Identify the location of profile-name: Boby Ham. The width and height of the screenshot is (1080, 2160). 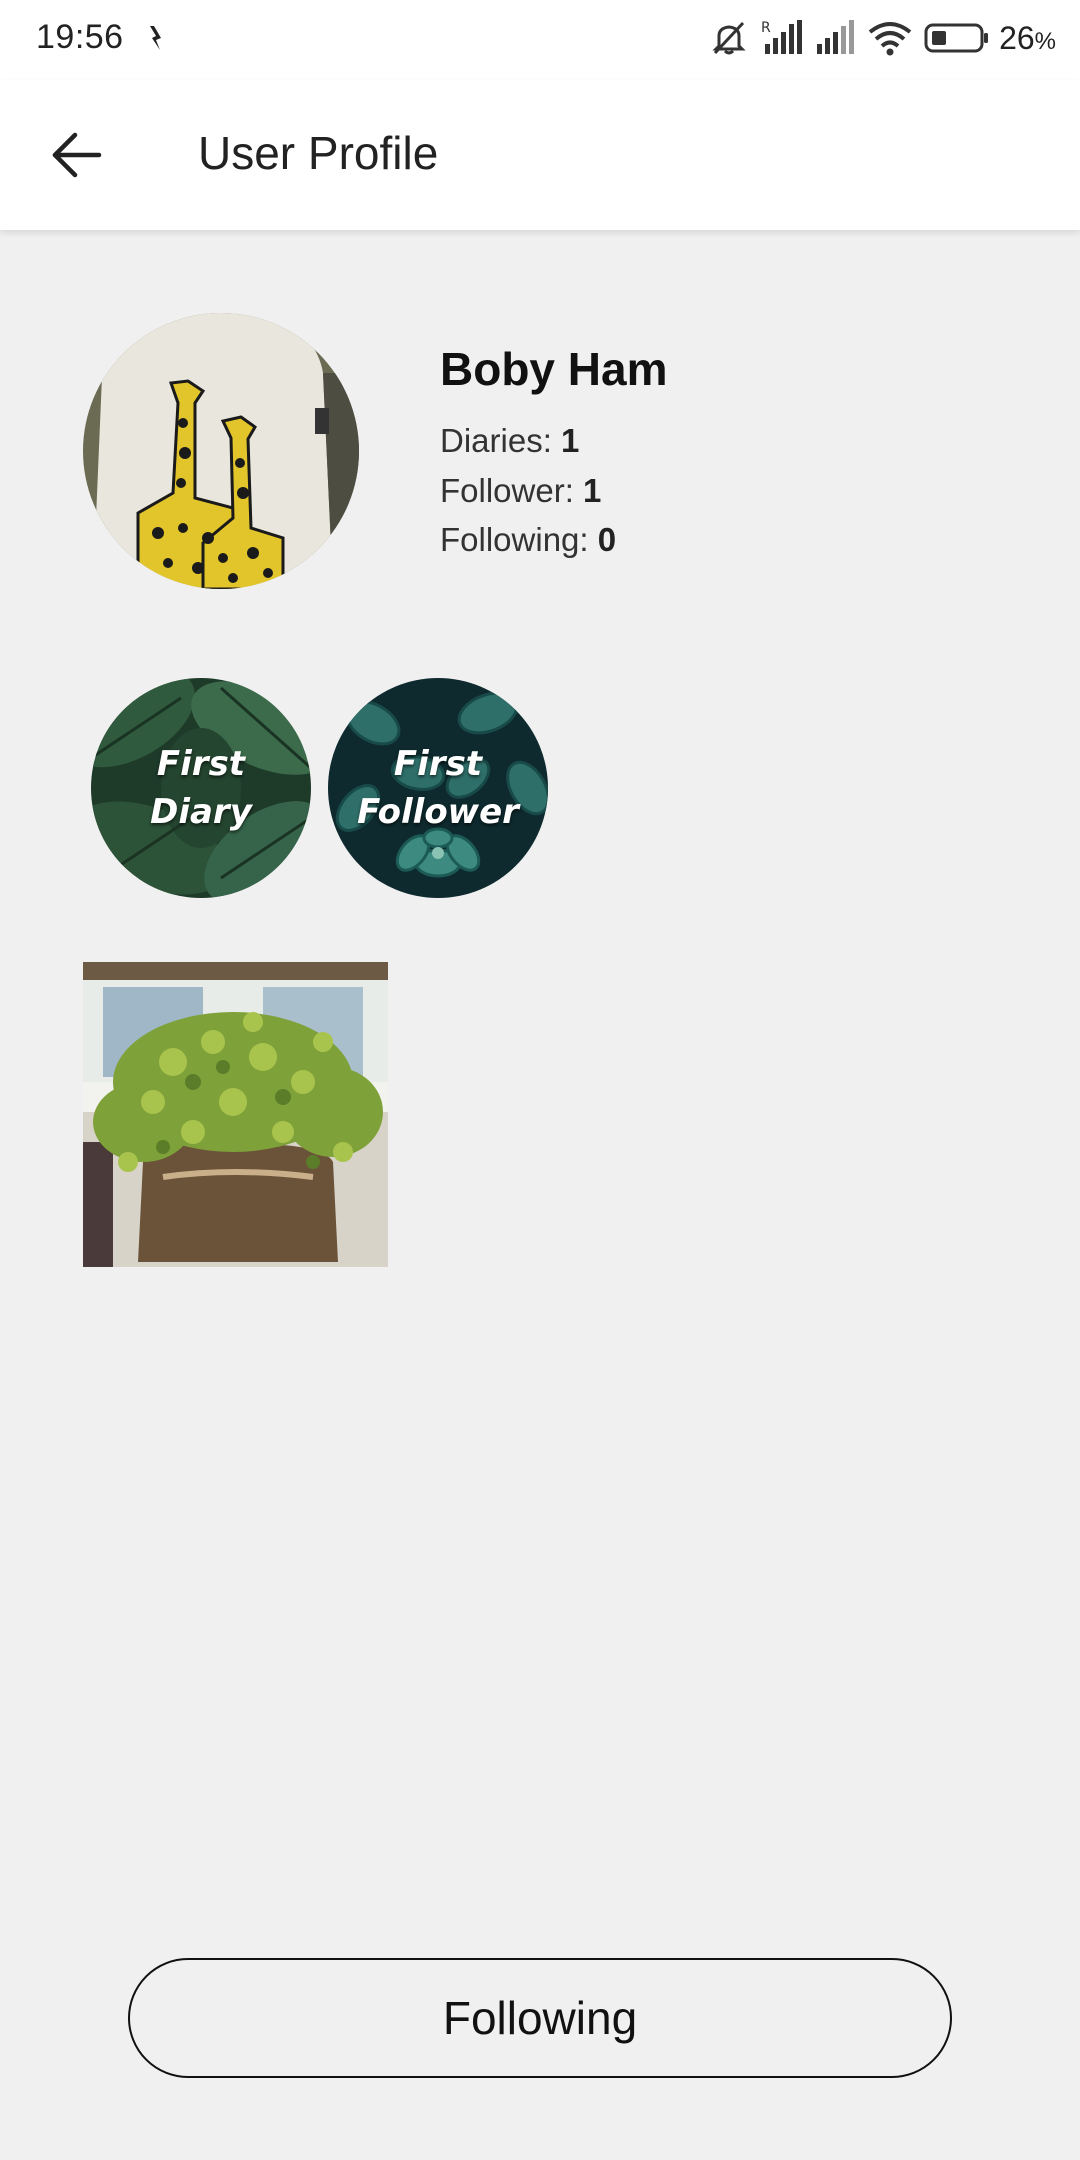
(554, 369).